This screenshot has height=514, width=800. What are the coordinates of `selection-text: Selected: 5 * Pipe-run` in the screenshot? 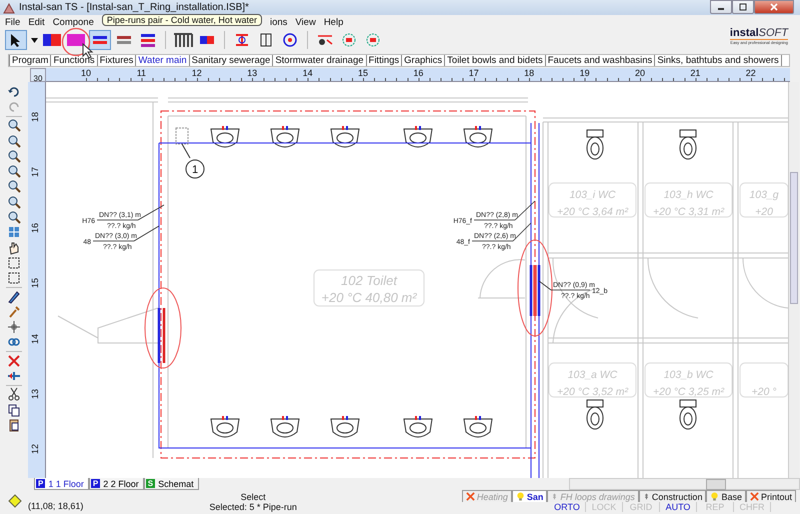 It's located at (253, 507).